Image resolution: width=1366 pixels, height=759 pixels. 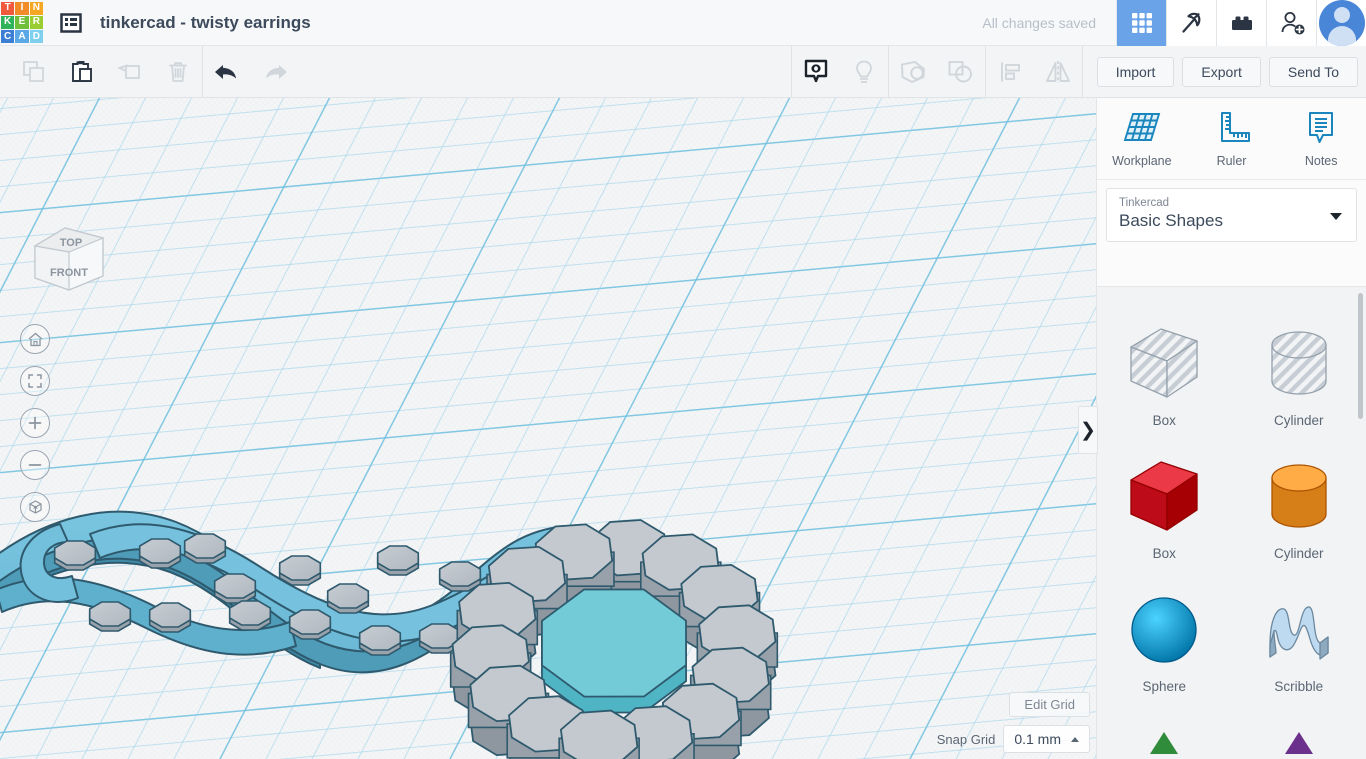 I want to click on viewport-nav-controls, so click(x=35, y=429).